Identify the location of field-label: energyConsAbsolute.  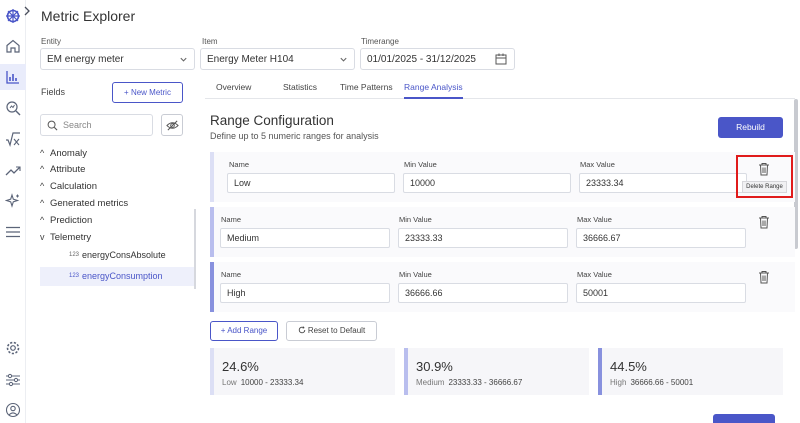
(124, 255).